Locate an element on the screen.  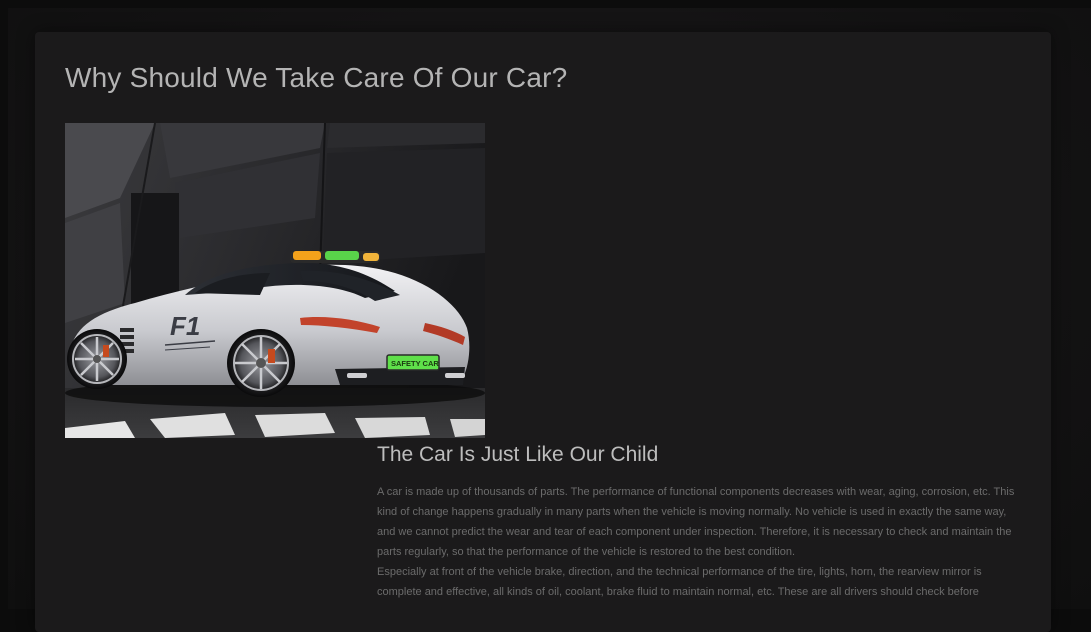
page-title: Why Should We Take Care Of Our Car? is located at coordinates (316, 77).